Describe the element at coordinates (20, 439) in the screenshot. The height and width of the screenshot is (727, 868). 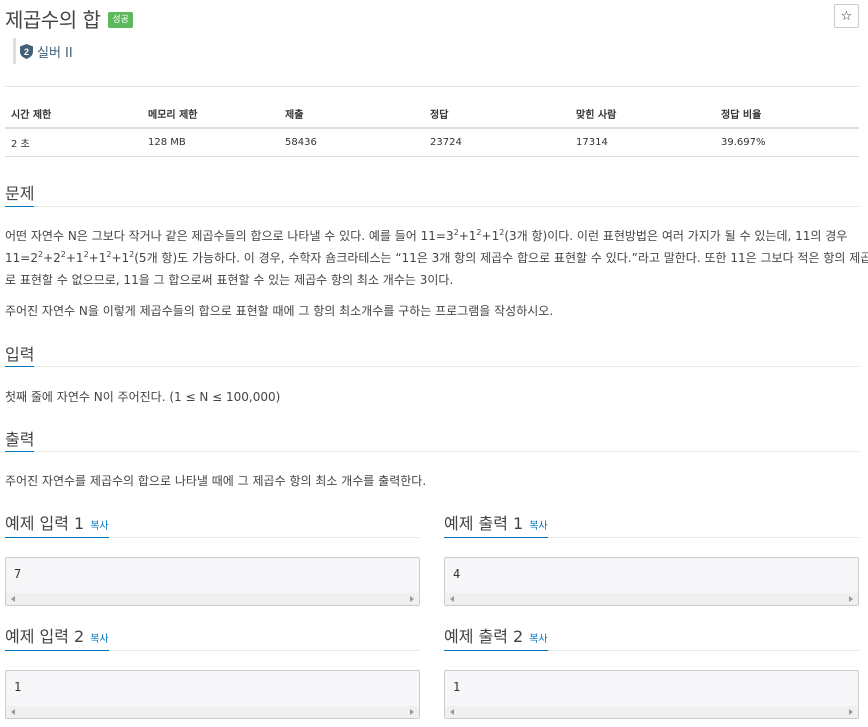
I see `output-heading: 출력` at that location.